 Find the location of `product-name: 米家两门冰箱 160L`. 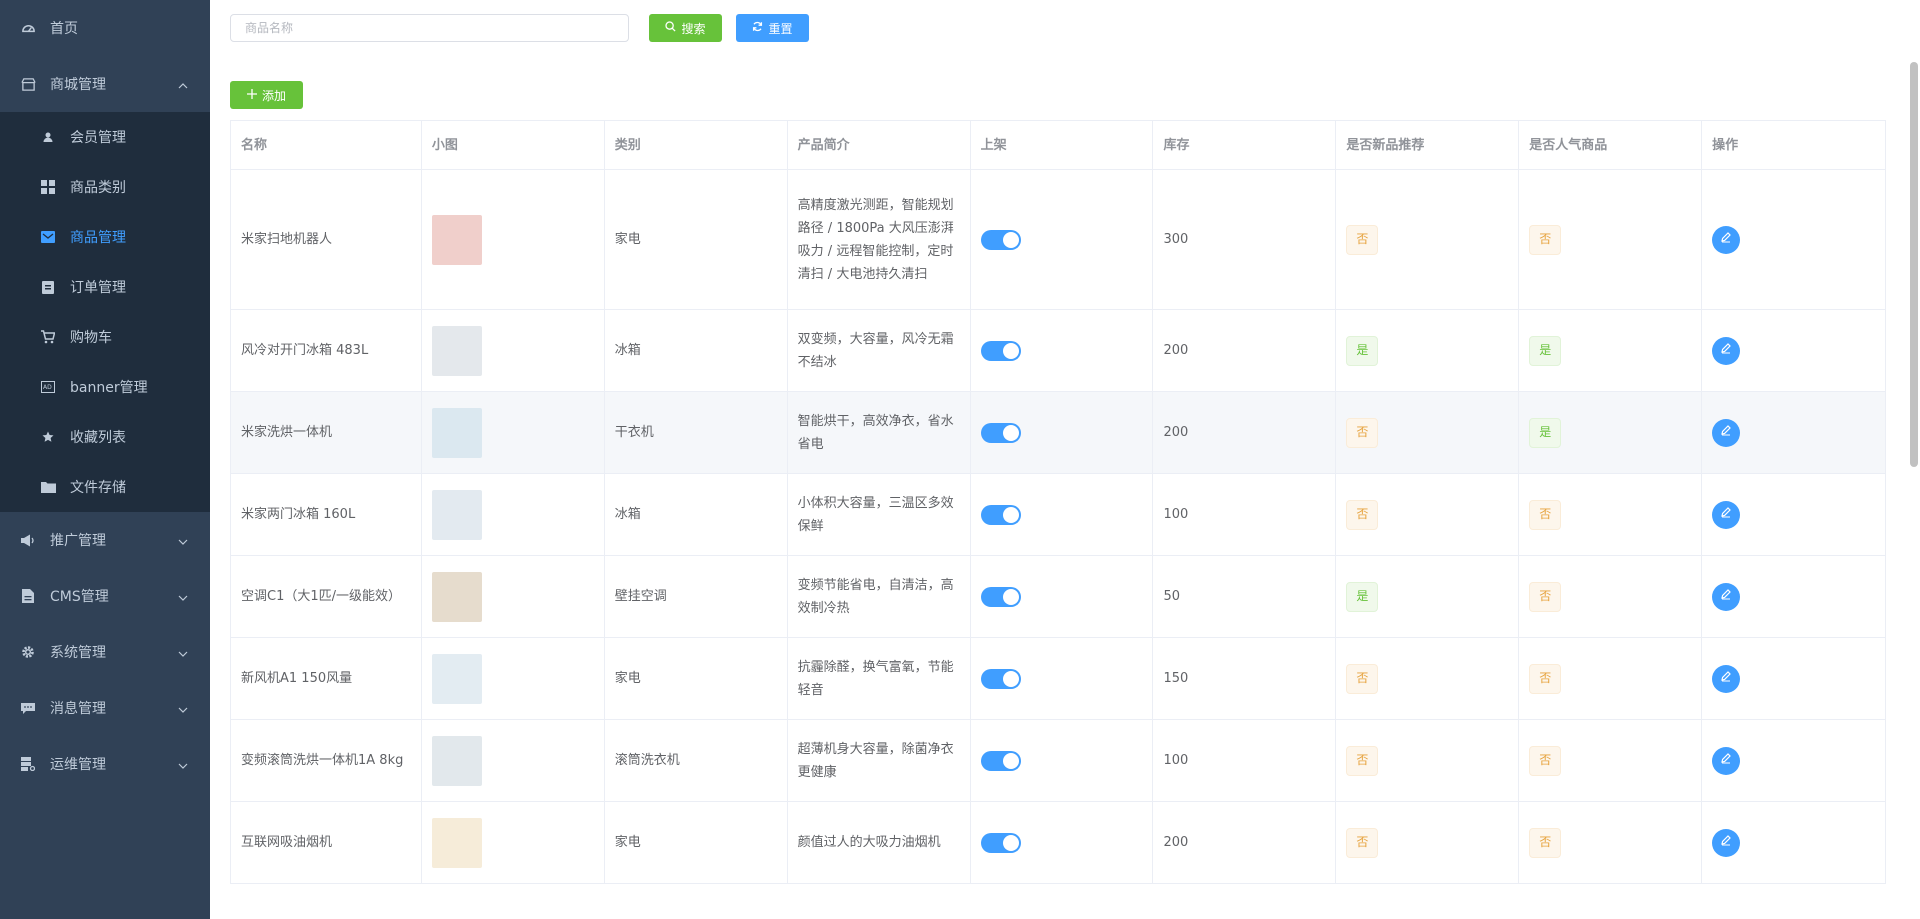

product-name: 米家两门冰箱 160L is located at coordinates (326, 514).